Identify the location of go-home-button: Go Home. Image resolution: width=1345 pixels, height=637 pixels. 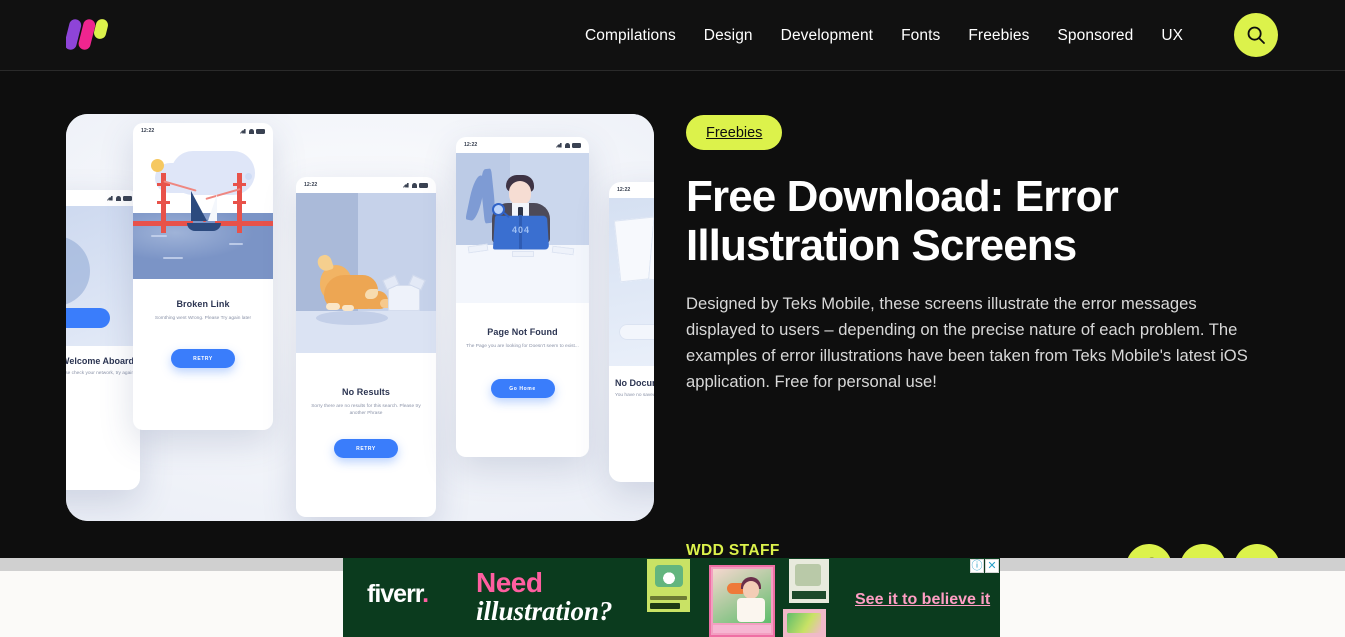
(522, 388).